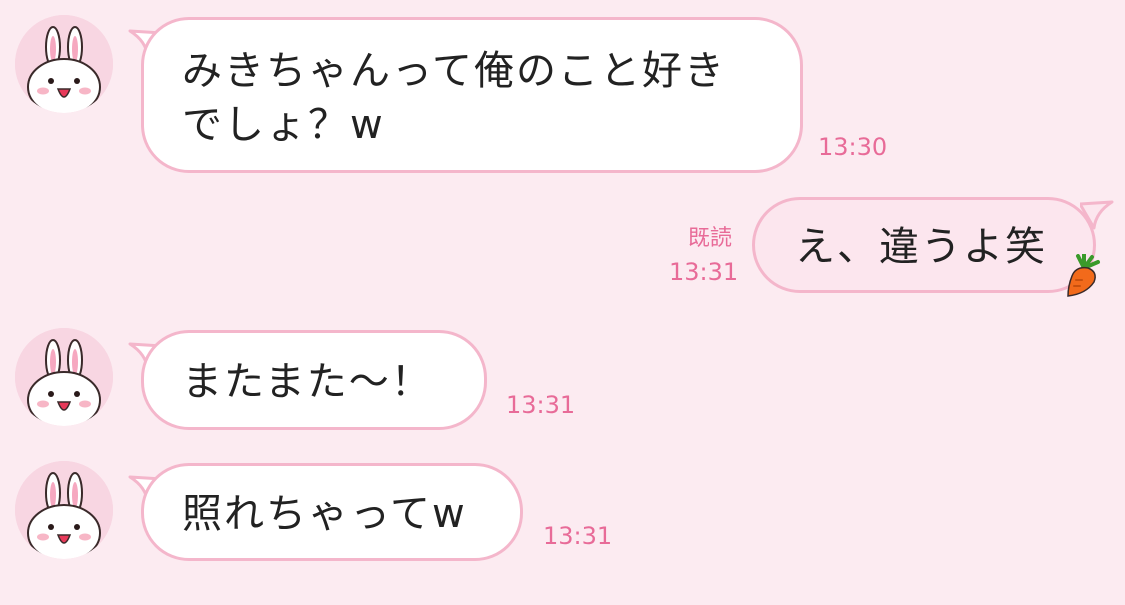 The height and width of the screenshot is (605, 1125). What do you see at coordinates (1097, 215) in the screenshot?
I see `bubble-tail` at bounding box center [1097, 215].